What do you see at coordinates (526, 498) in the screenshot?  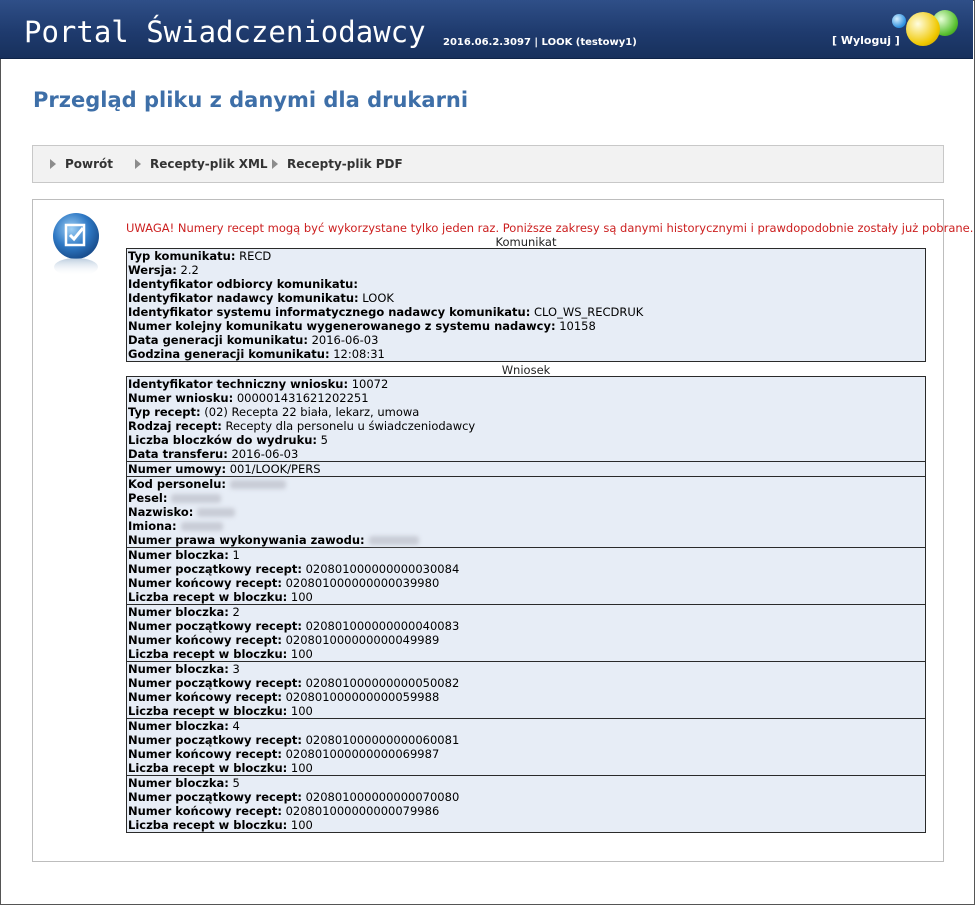 I see `personel-row: Pesel:` at bounding box center [526, 498].